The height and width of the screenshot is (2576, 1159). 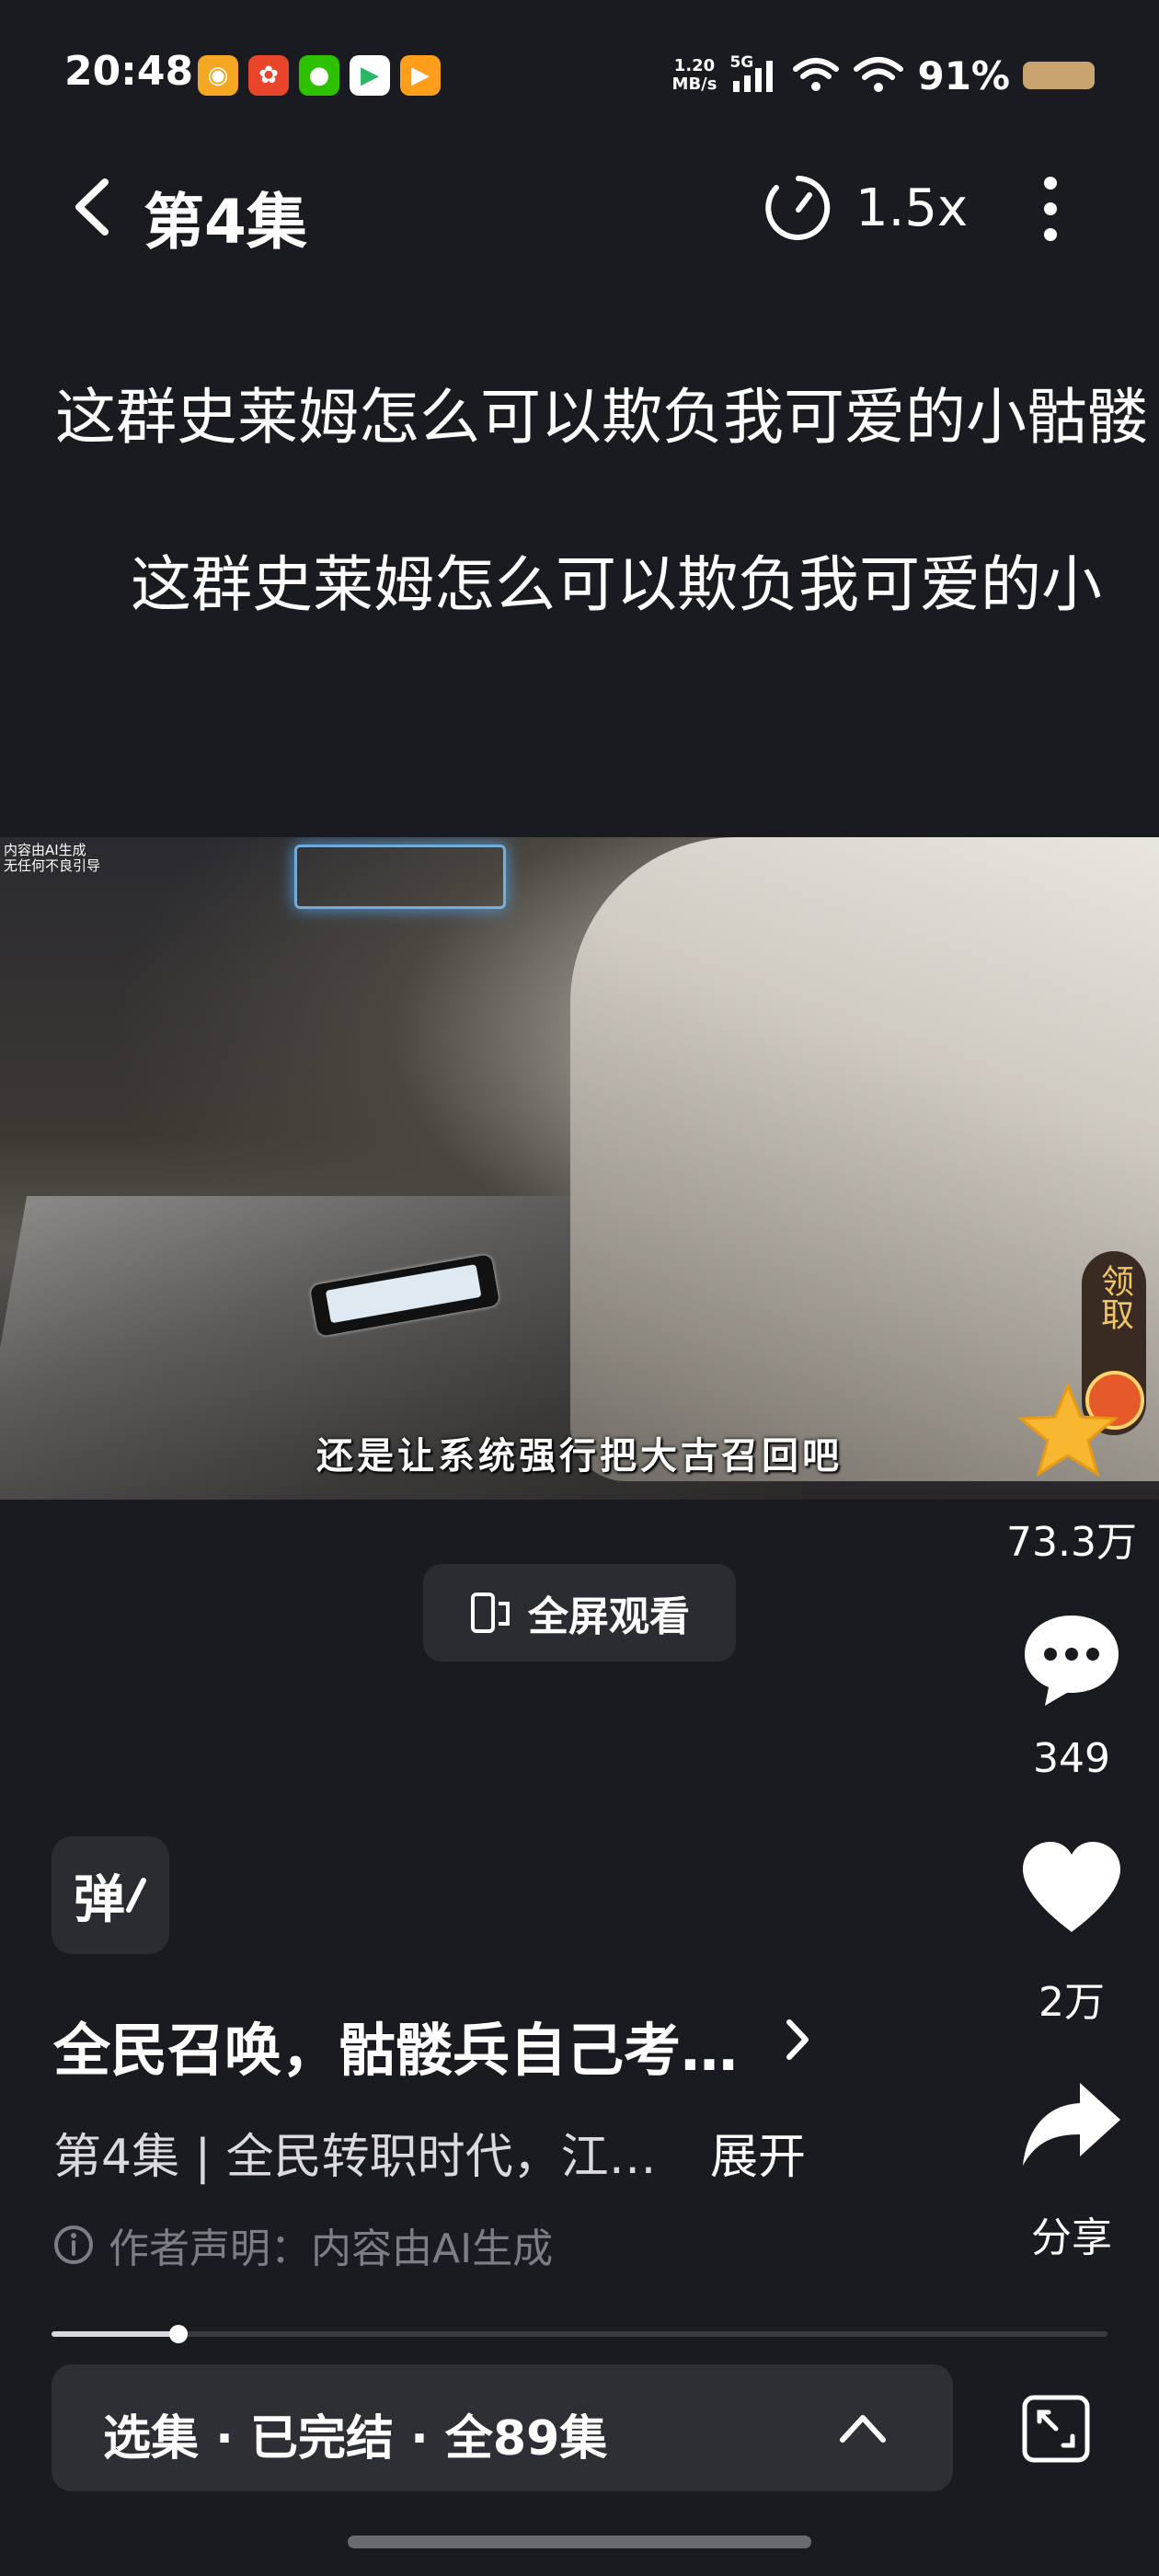 I want to click on danmaku-toggle-button: 弹, so click(x=110, y=1895).